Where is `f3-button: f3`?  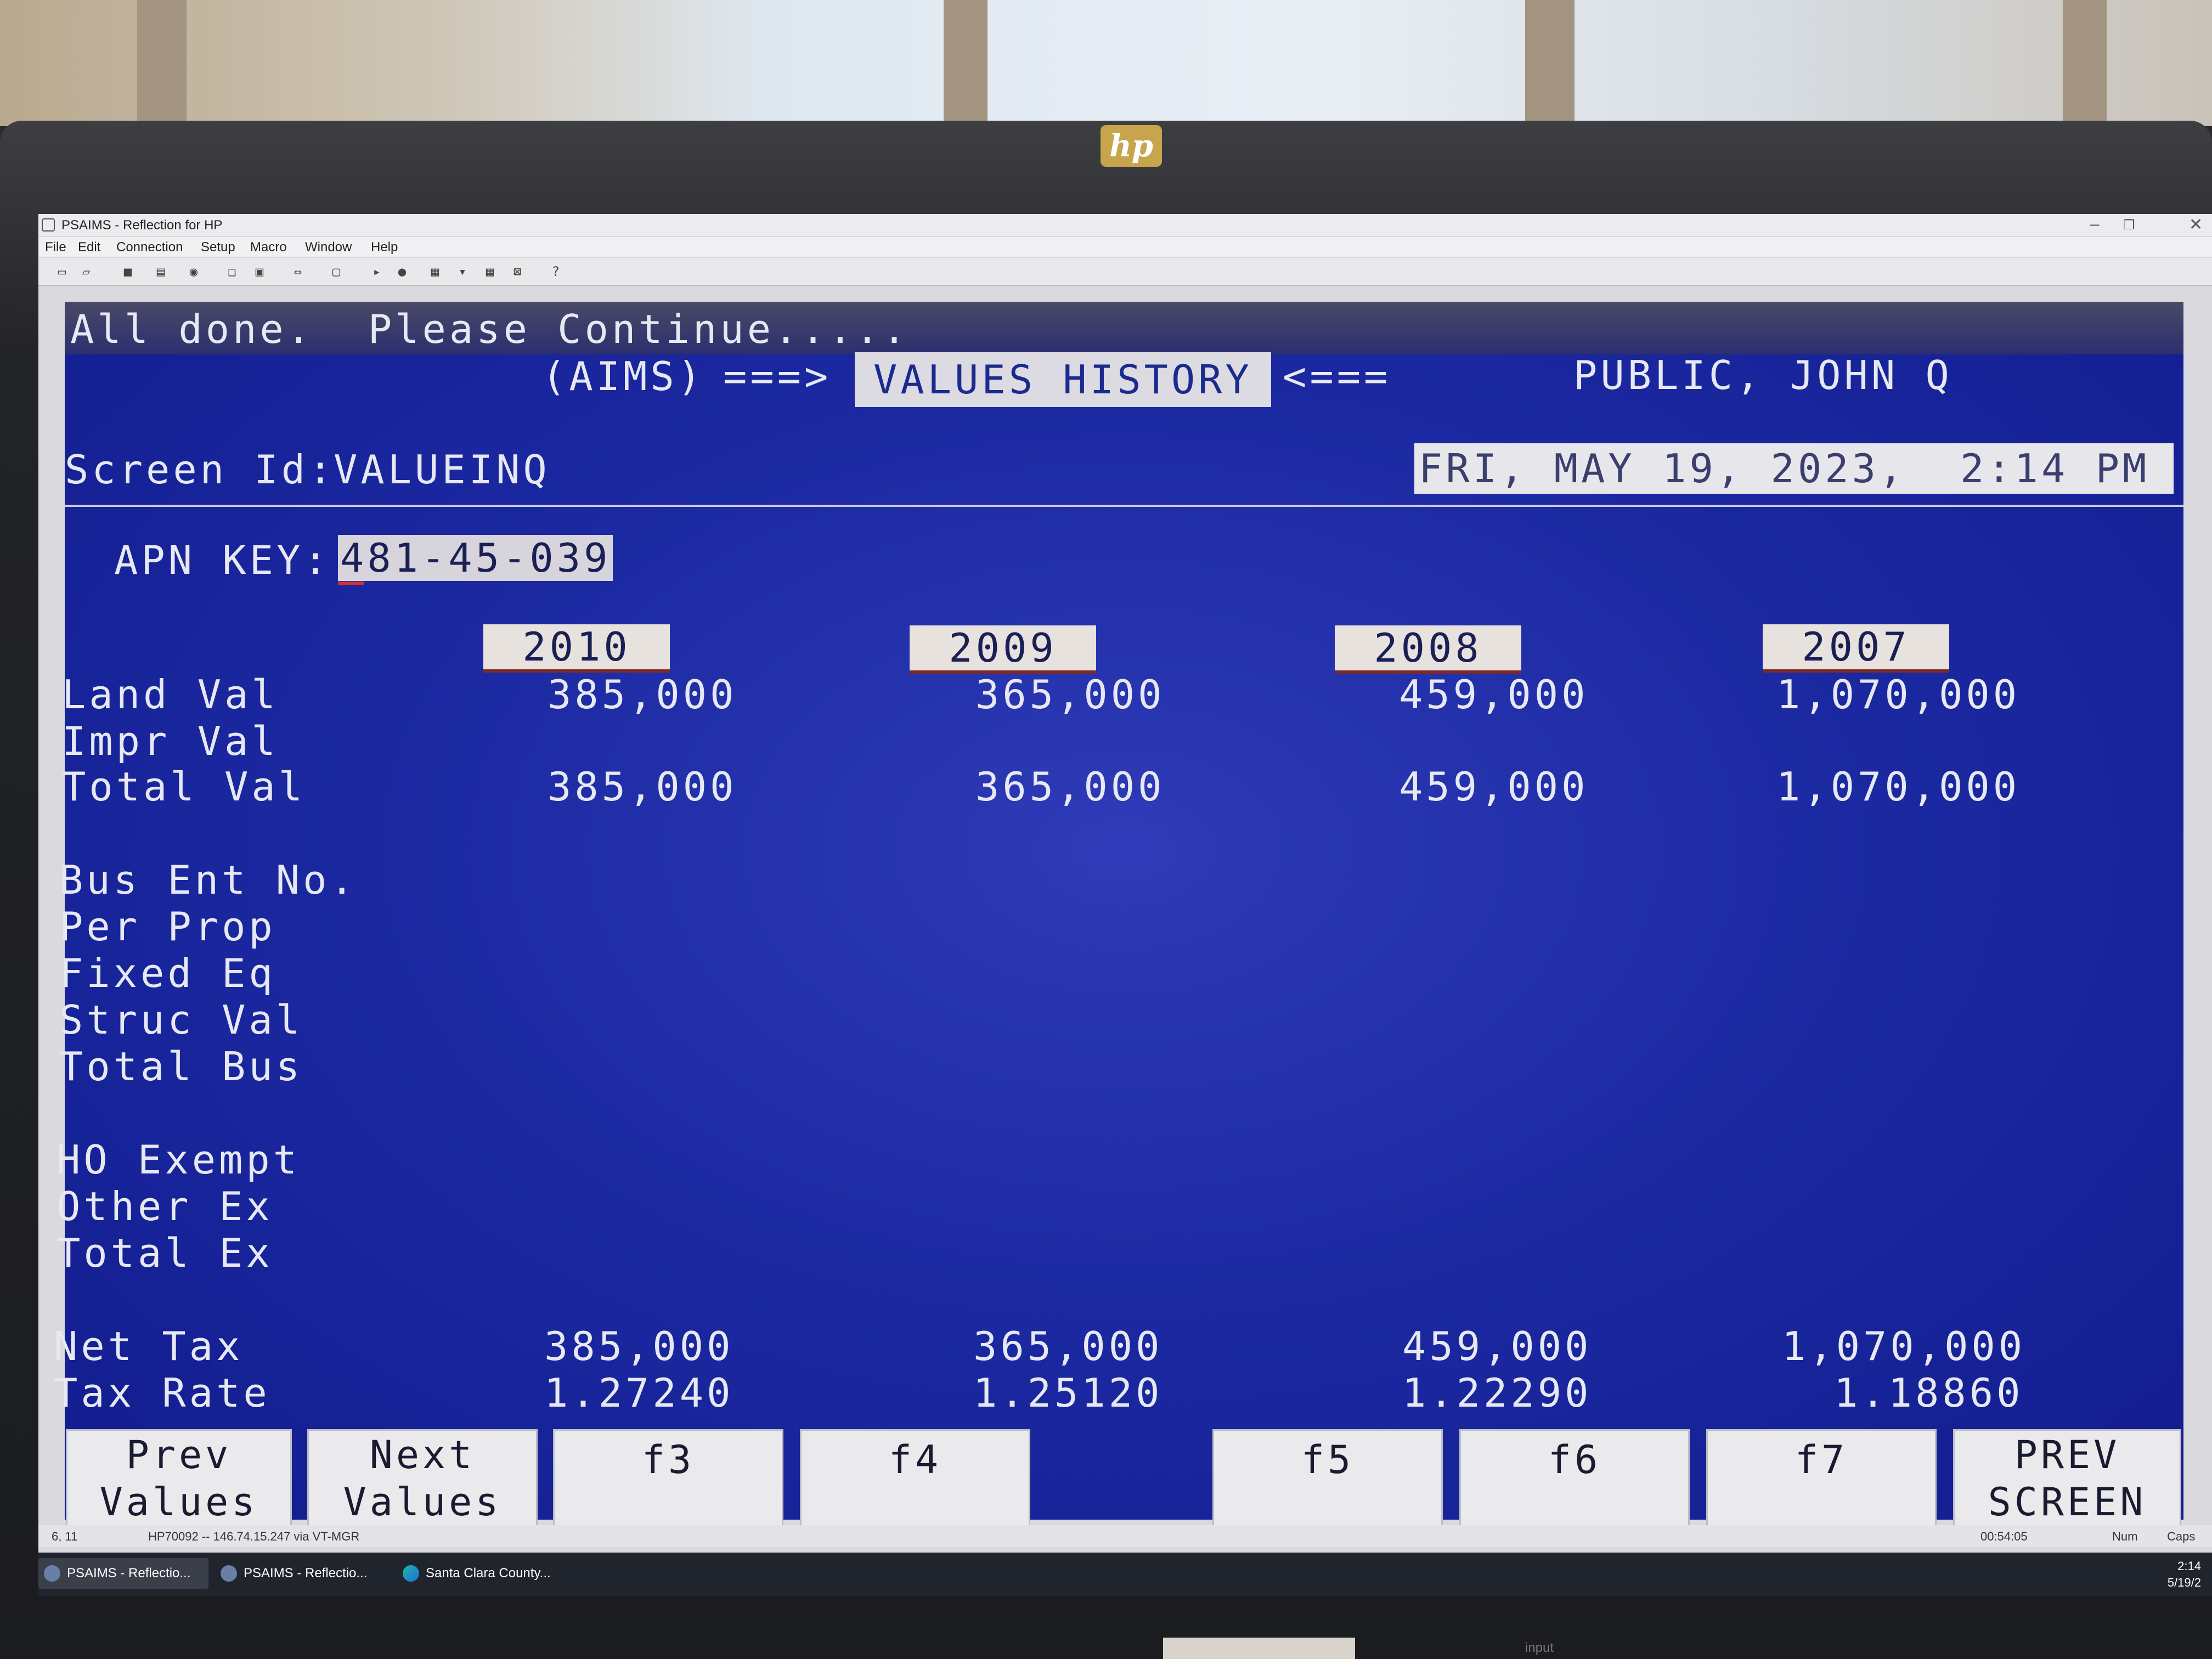 f3-button: f3 is located at coordinates (668, 1479).